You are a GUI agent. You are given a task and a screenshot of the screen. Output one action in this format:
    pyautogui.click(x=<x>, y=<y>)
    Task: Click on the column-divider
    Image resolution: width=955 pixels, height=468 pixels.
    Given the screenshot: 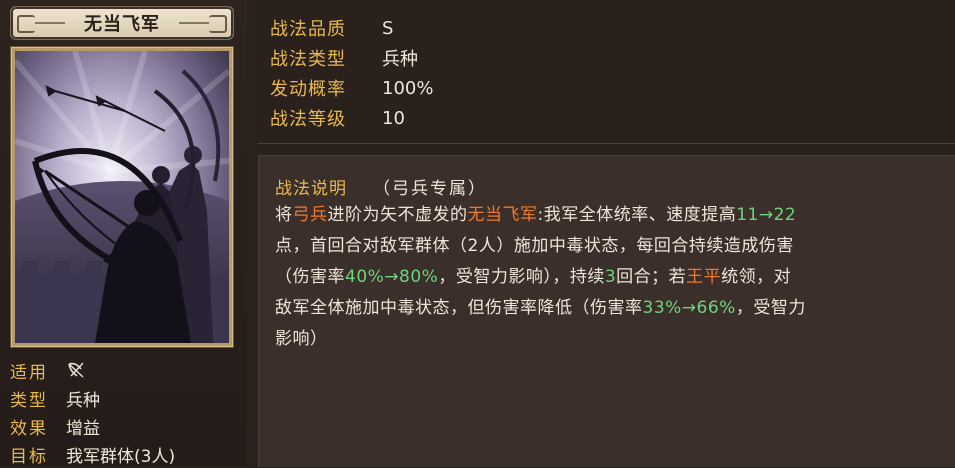 What is the action you would take?
    pyautogui.click(x=249, y=233)
    